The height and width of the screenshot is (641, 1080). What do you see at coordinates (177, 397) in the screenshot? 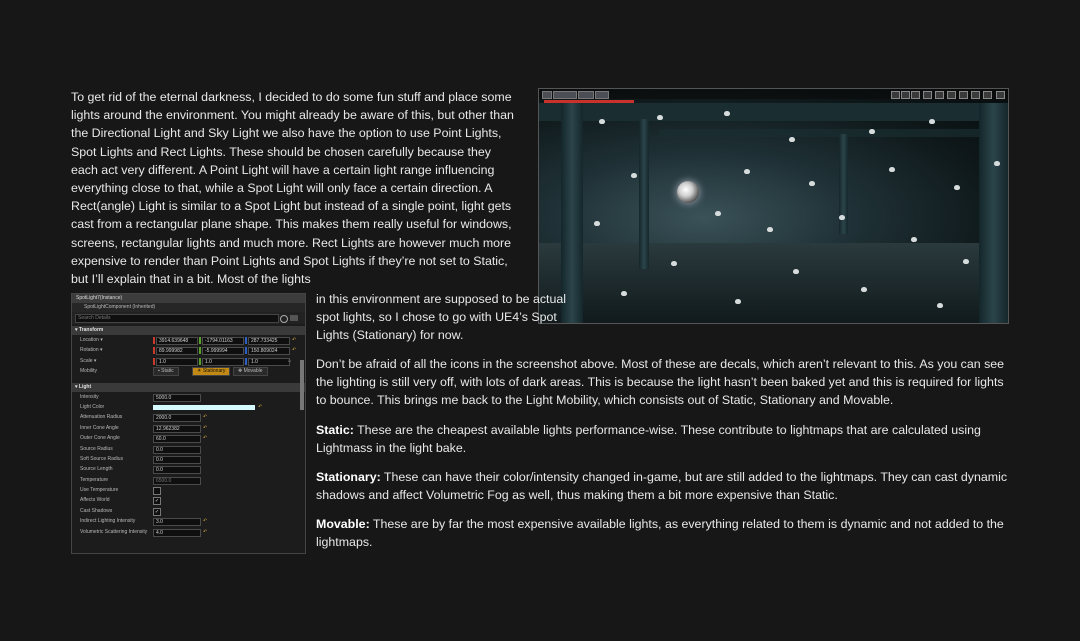
I see `intensity-field: 5000.0` at bounding box center [177, 397].